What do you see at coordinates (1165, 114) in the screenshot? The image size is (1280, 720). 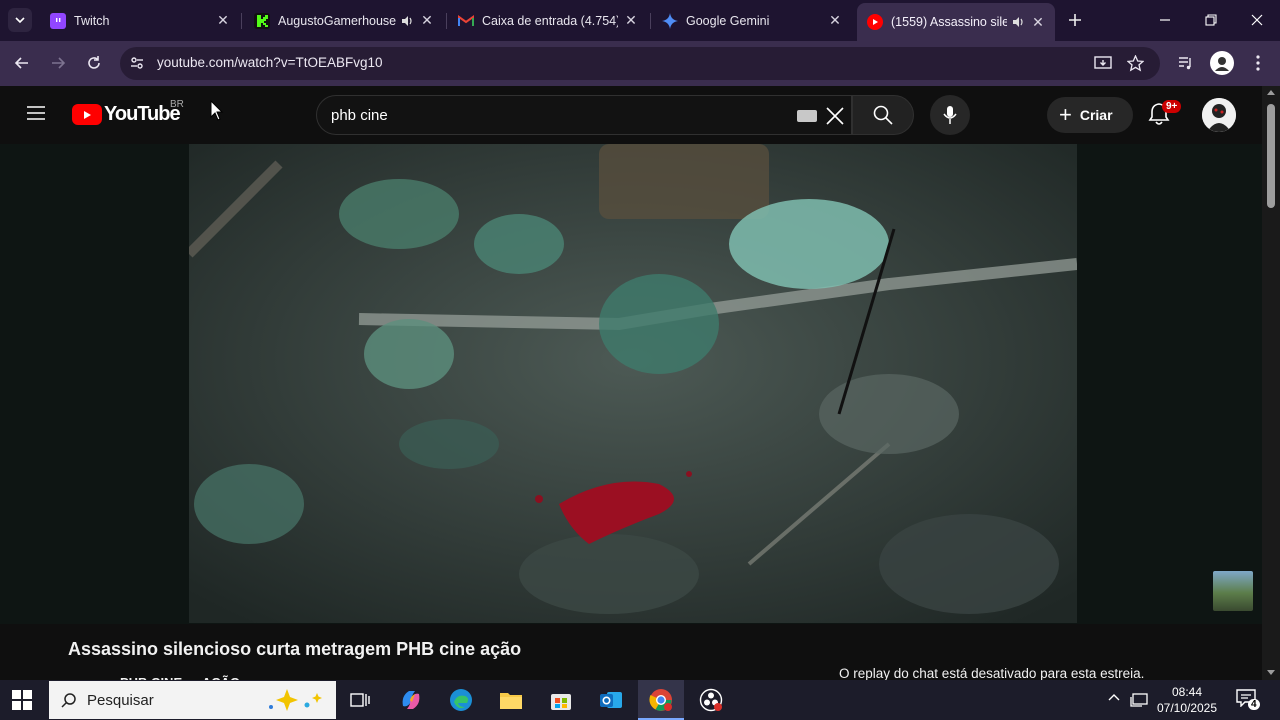 I see `notifications-button: 9+` at bounding box center [1165, 114].